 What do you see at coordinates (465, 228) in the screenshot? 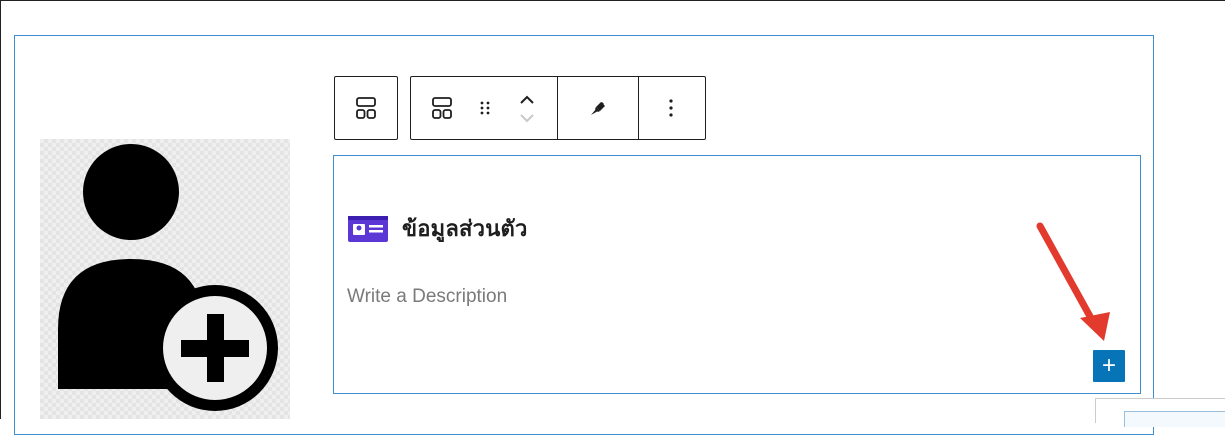
I see `heading-text: ข้อมูลส่วนตัว` at bounding box center [465, 228].